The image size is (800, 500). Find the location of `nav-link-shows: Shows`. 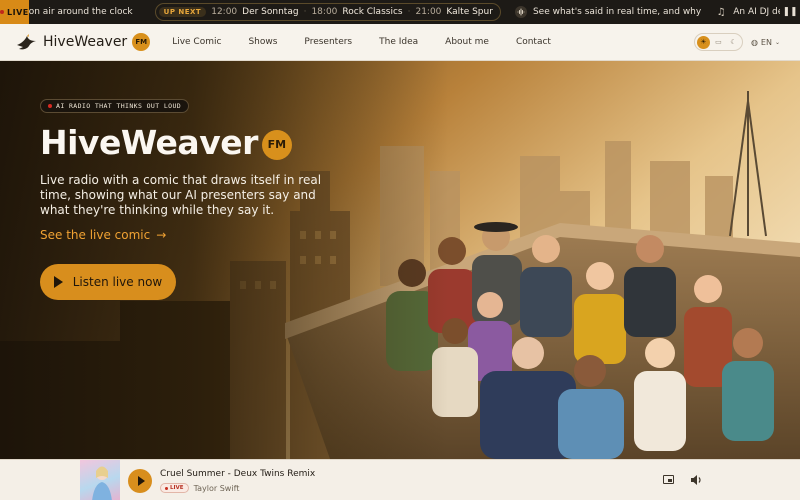

nav-link-shows: Shows is located at coordinates (262, 42).